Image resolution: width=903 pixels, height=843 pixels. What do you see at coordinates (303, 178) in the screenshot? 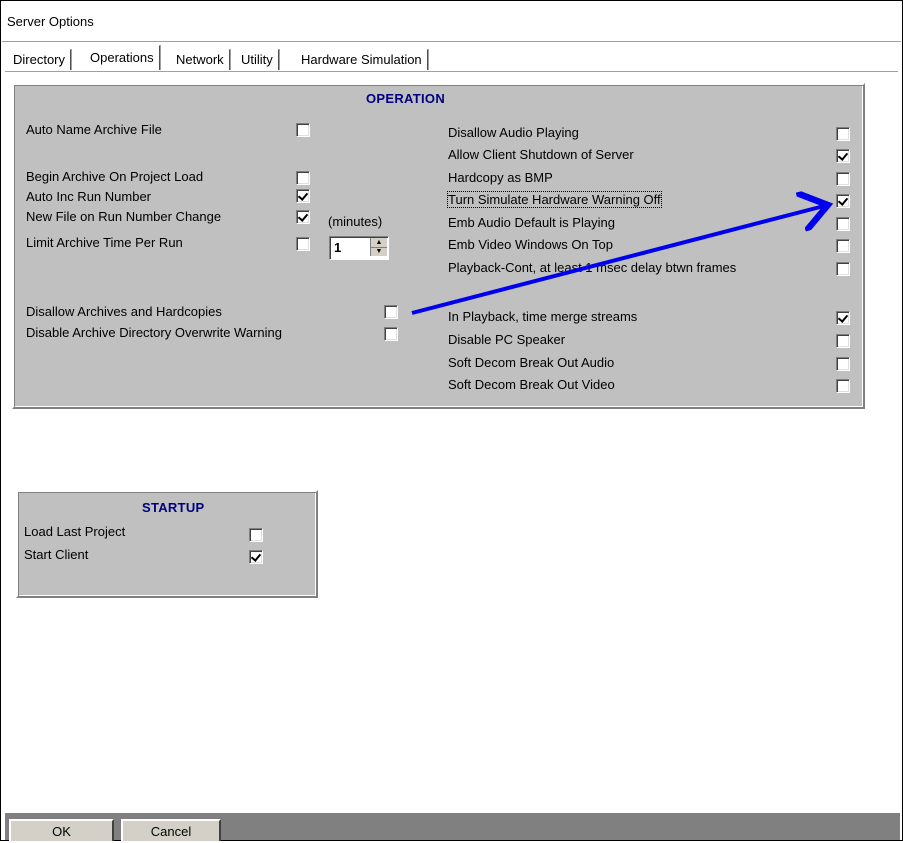
I see `begin-archive-checkbox` at bounding box center [303, 178].